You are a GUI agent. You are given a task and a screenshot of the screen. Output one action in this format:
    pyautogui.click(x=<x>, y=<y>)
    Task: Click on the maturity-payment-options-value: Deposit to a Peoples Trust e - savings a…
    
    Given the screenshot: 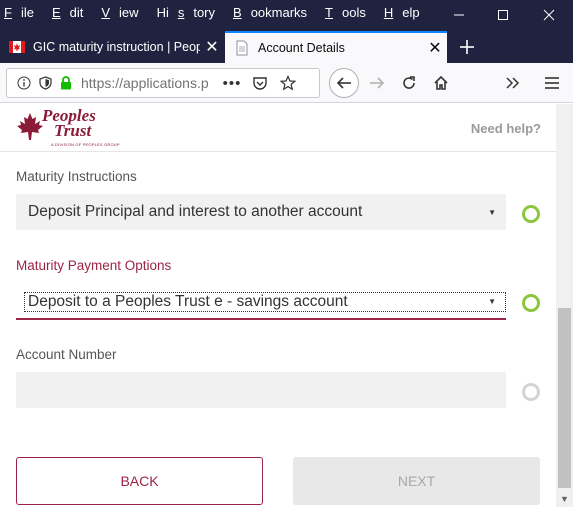 What is the action you would take?
    pyautogui.click(x=188, y=301)
    